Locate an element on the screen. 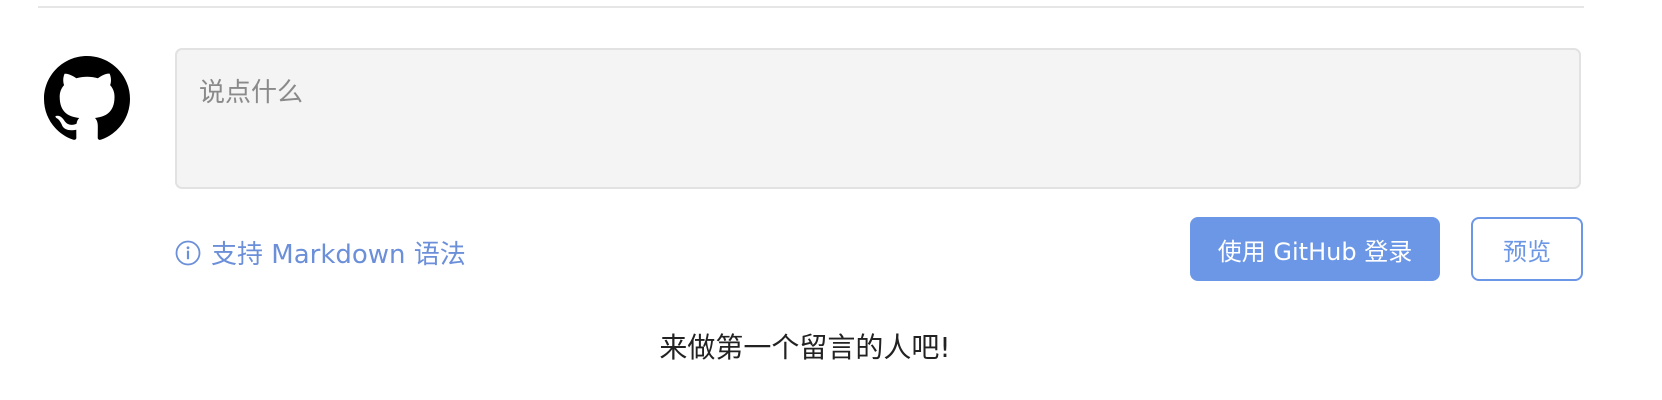 This screenshot has width=1662, height=400. preview-label: 预览 is located at coordinates (1527, 251).